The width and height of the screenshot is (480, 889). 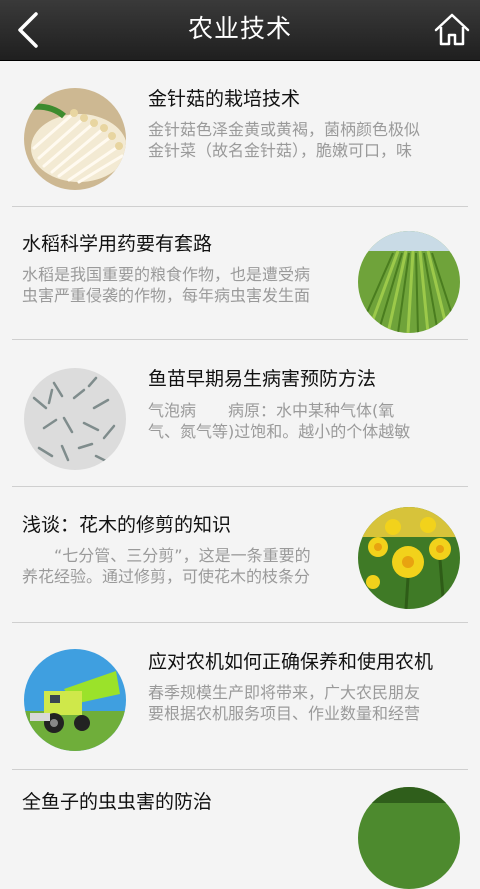 I want to click on article-summary-line: 虫害严重侵袭的作物，每年病虫害发生面, so click(x=166, y=295).